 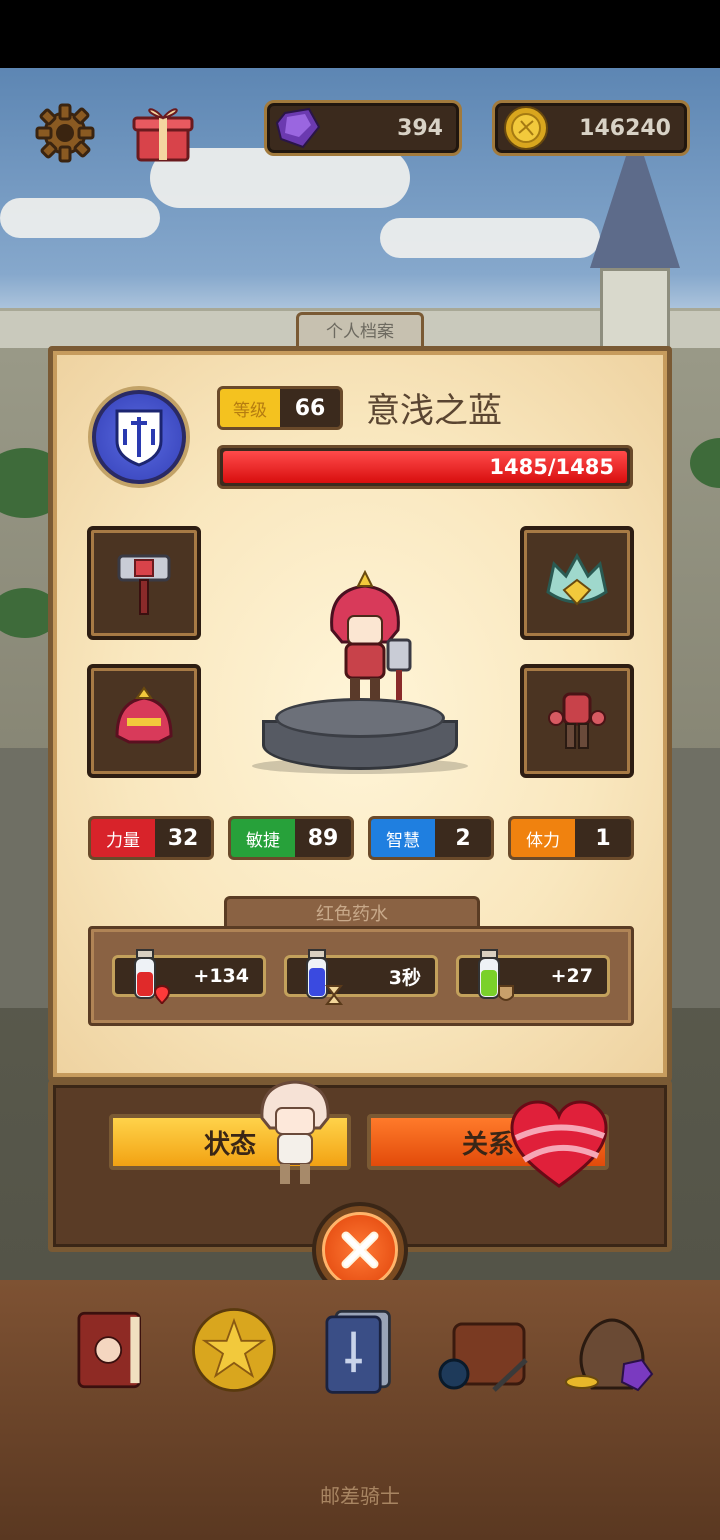 What do you see at coordinates (612, 1350) in the screenshot?
I see `loot-sack-icon` at bounding box center [612, 1350].